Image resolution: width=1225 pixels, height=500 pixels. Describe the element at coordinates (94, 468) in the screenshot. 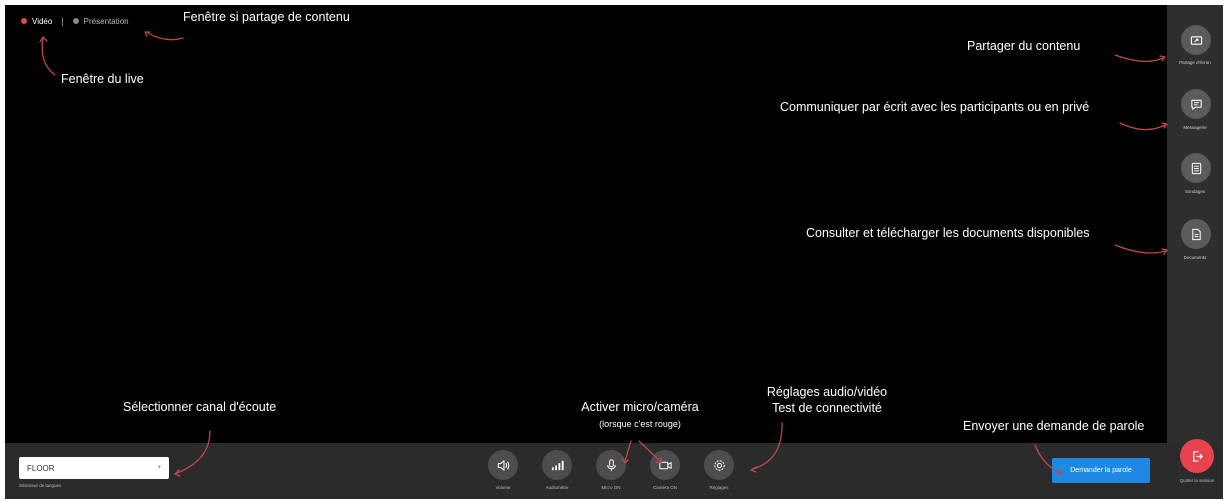

I see `language-select: FLOOR ▾` at that location.